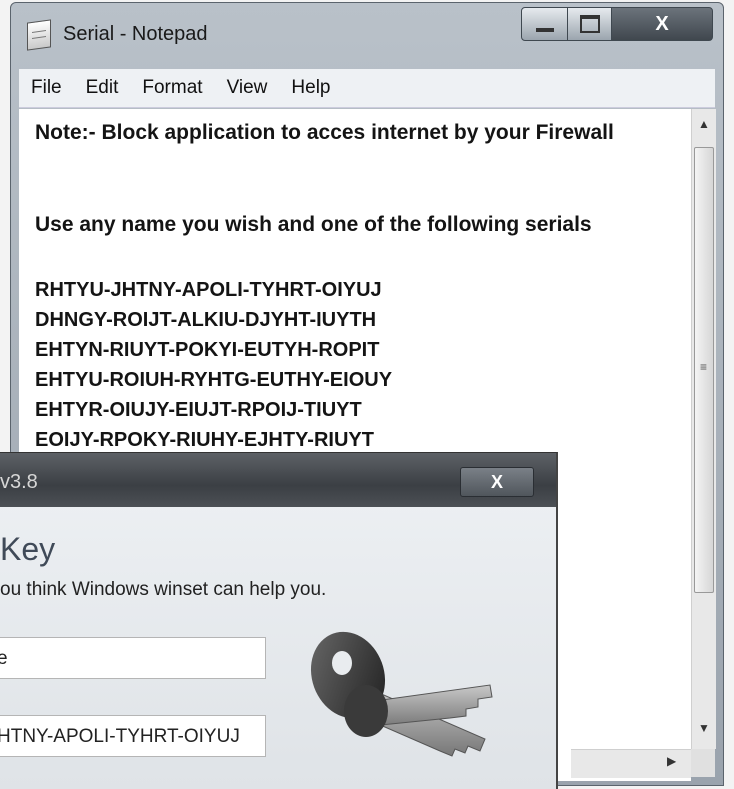  What do you see at coordinates (278, 480) in the screenshot?
I see `dialog-titlebar: v3.8 X` at bounding box center [278, 480].